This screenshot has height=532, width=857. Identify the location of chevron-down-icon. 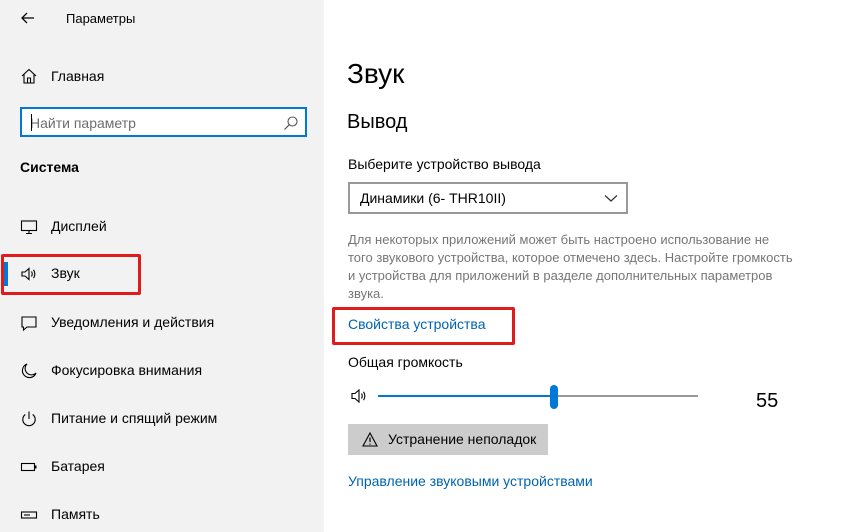
(611, 198).